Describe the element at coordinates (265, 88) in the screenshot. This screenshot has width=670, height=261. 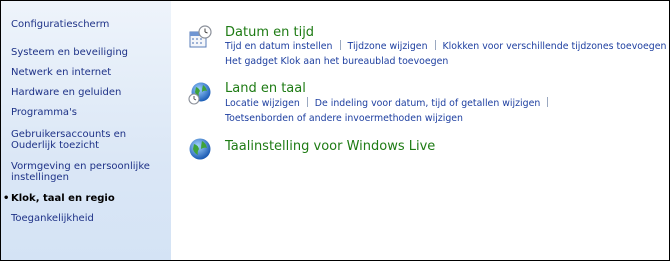
I see `category-title-region-language: Land en taal` at that location.